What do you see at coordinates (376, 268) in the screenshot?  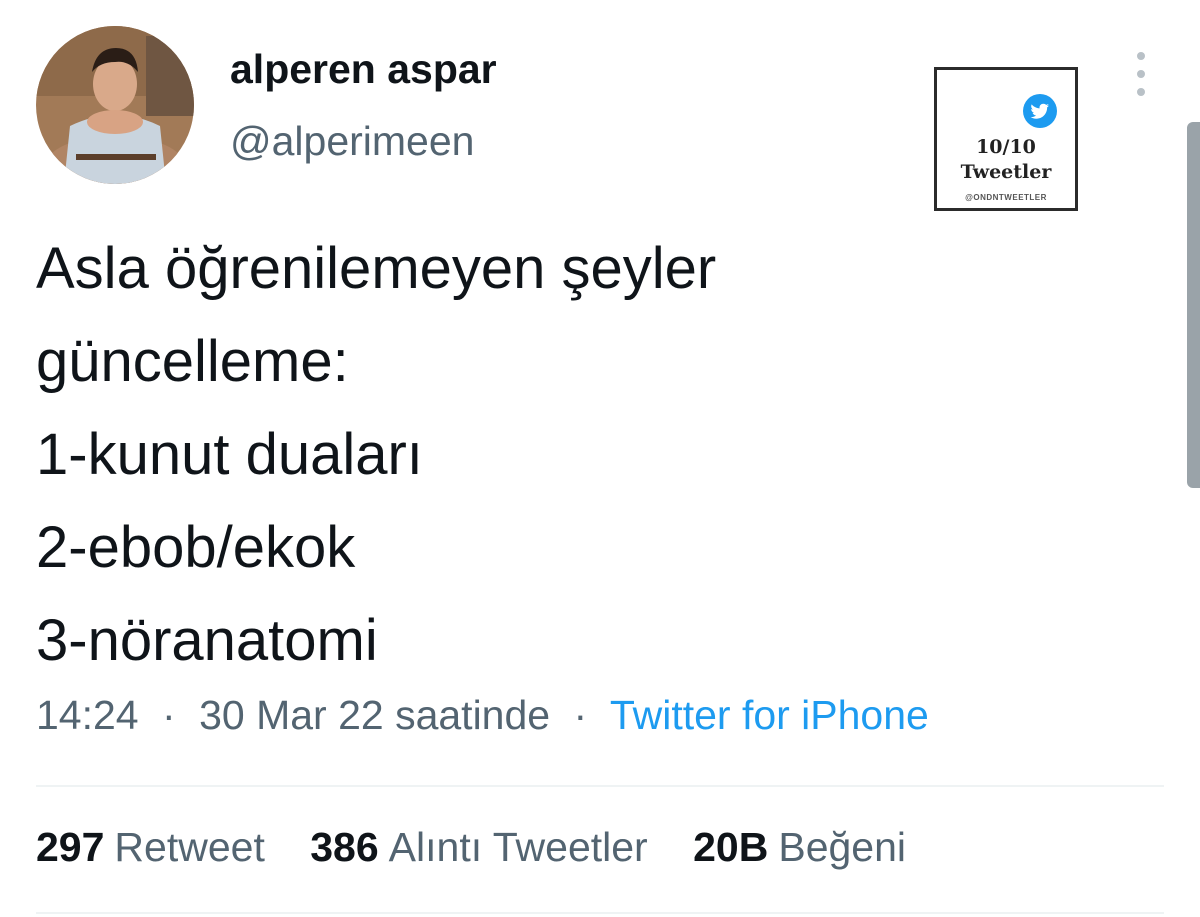 I see `tweet-line: Asla öğrenilemeyen şeyler` at bounding box center [376, 268].